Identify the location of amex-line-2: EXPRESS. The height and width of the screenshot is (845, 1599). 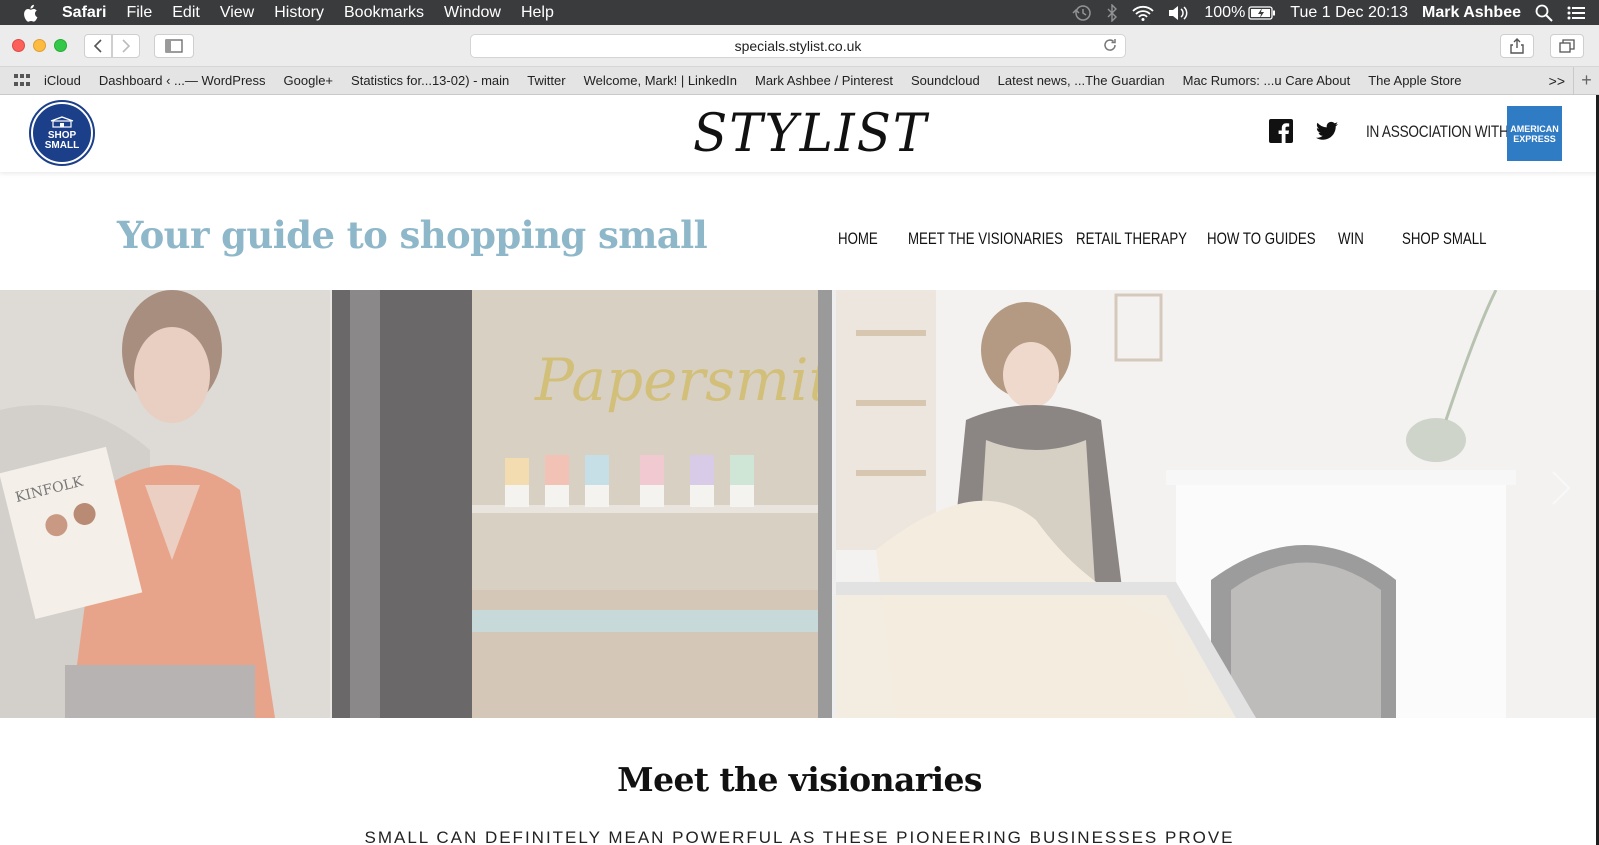
(1534, 138).